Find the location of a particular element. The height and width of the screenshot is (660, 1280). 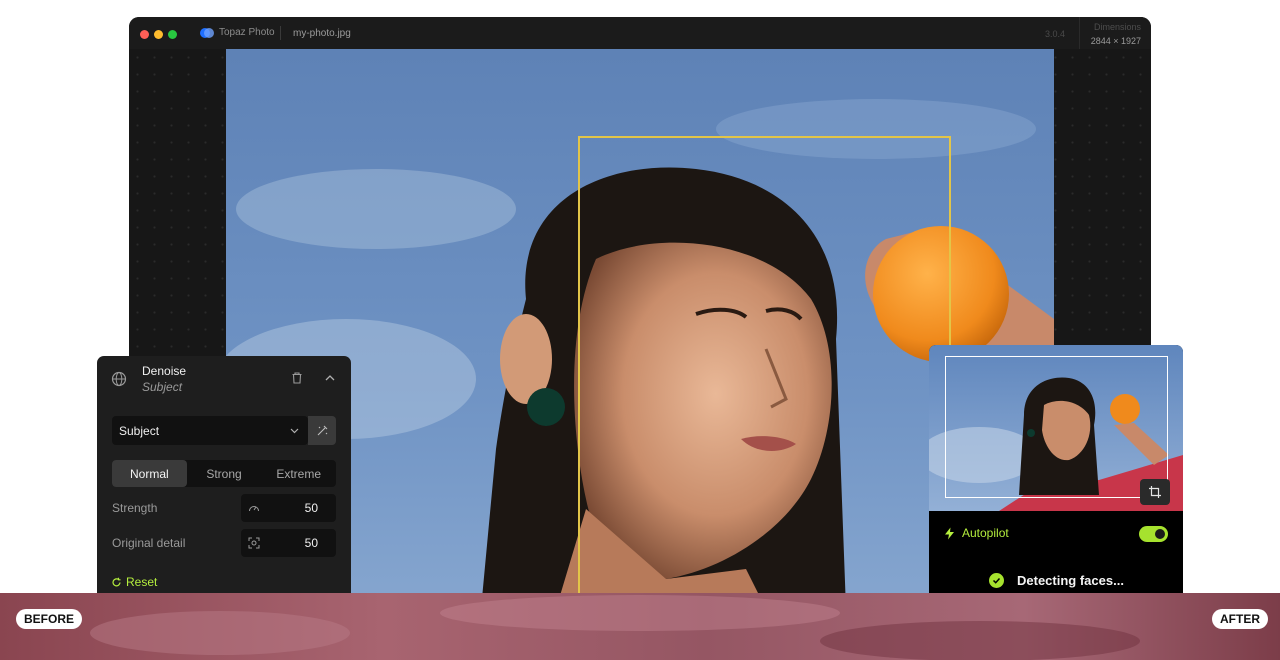

close-window-button is located at coordinates (144, 34).